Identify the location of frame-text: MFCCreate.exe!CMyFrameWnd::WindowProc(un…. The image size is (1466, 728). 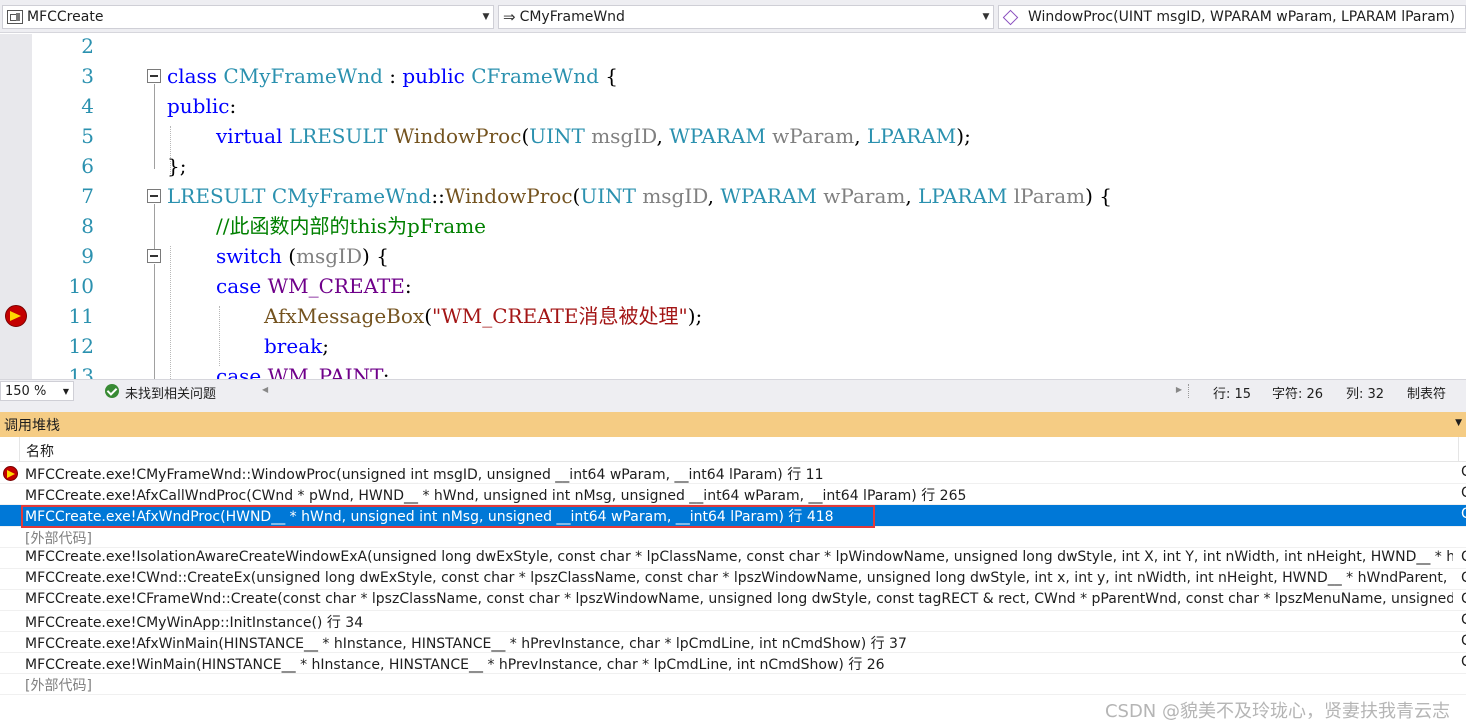
(424, 475).